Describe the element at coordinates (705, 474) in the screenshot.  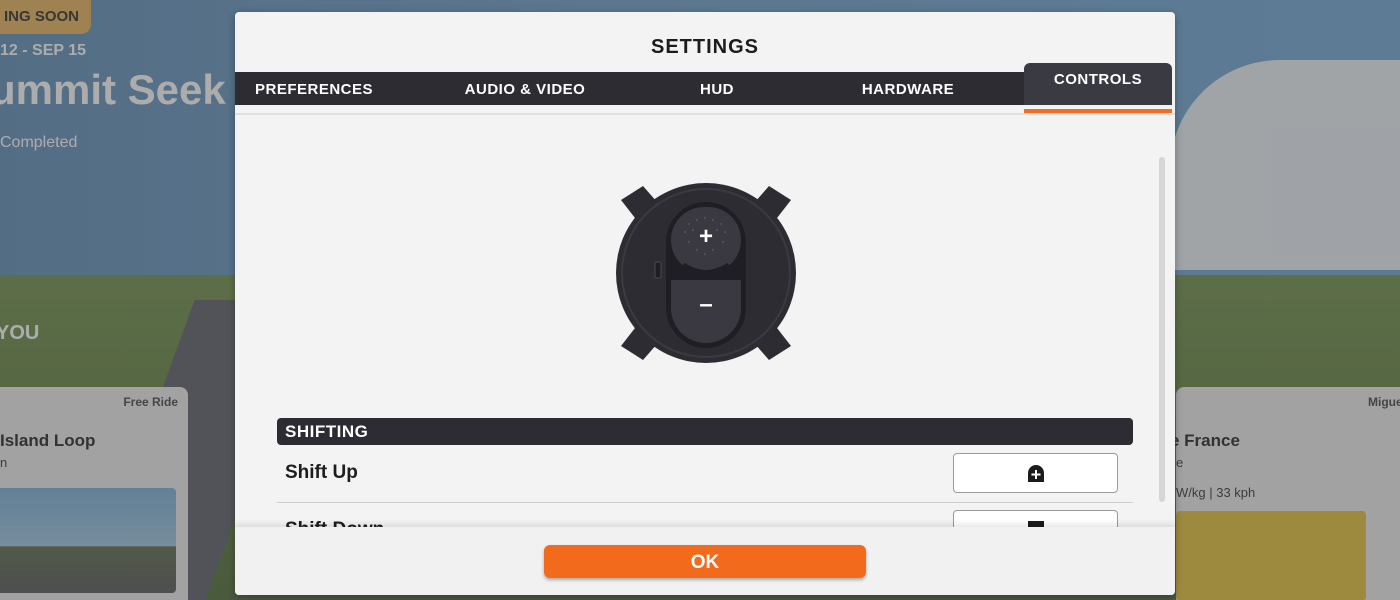
I see `shift-up-row: Shift Up` at that location.